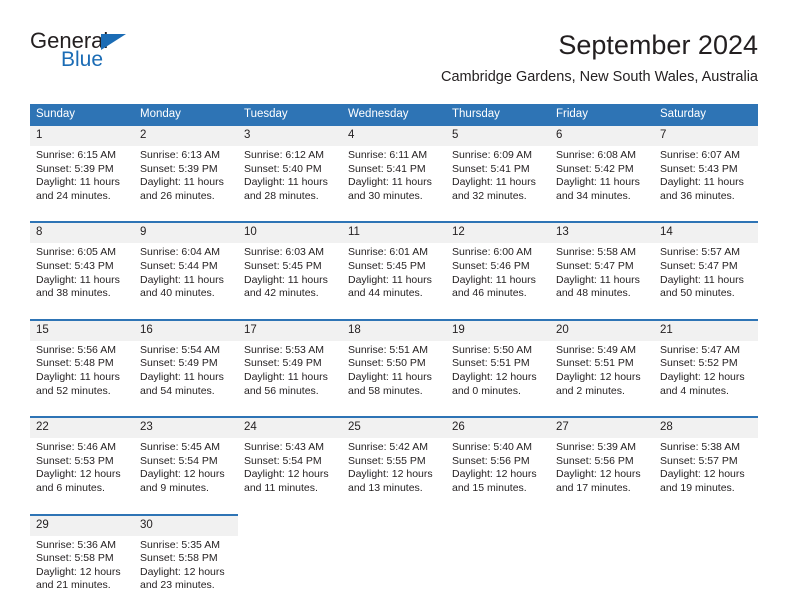 Image resolution: width=792 pixels, height=612 pixels. What do you see at coordinates (492, 349) in the screenshot?
I see `sunrise-text: Sunrise: 5:50 AM` at bounding box center [492, 349].